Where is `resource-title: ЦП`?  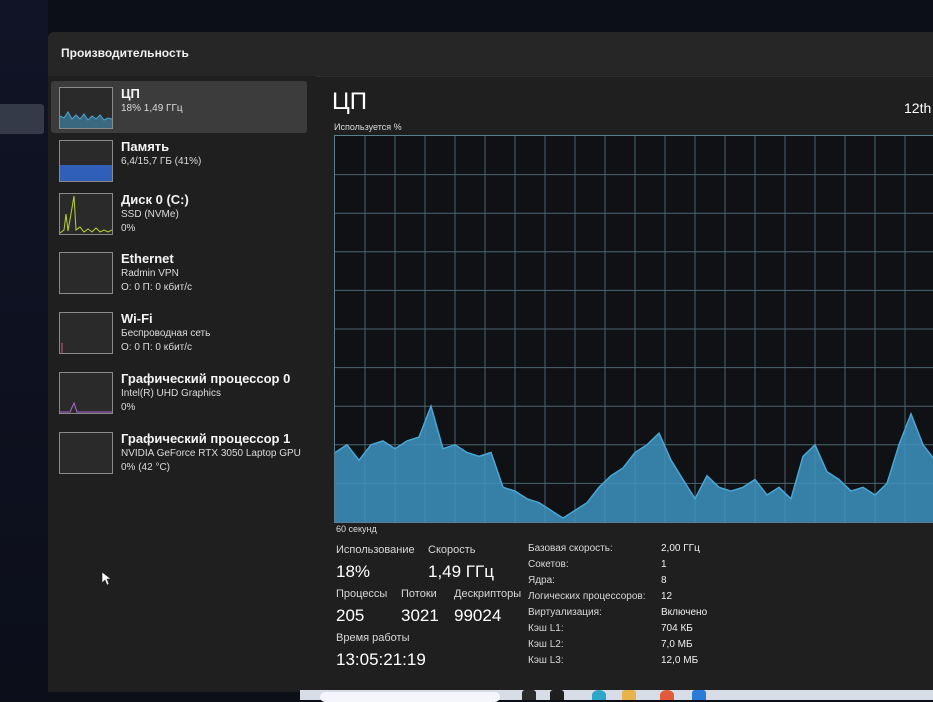 resource-title: ЦП is located at coordinates (350, 101).